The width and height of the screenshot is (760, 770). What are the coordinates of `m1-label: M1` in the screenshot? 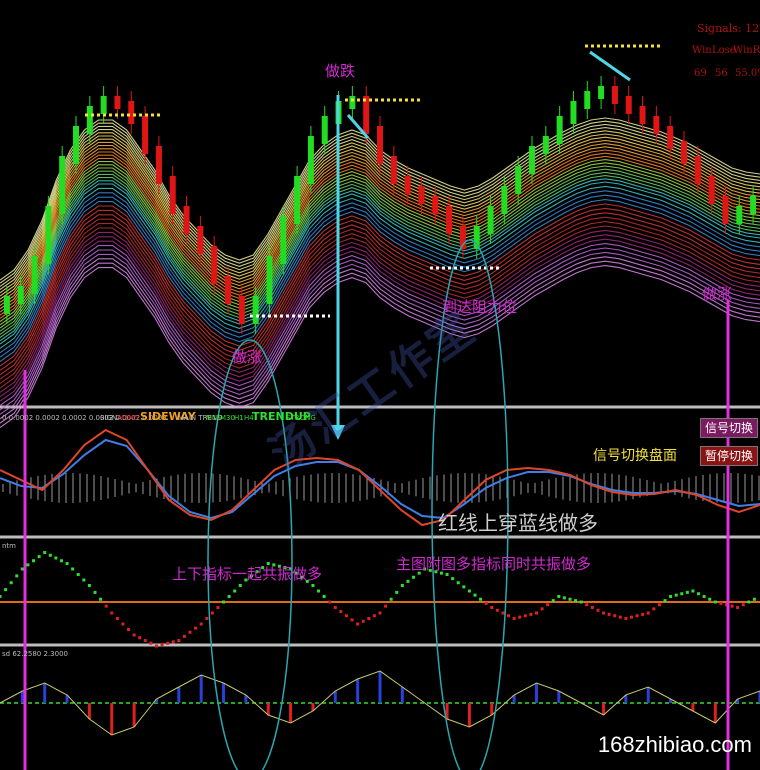 It's located at (123, 418).